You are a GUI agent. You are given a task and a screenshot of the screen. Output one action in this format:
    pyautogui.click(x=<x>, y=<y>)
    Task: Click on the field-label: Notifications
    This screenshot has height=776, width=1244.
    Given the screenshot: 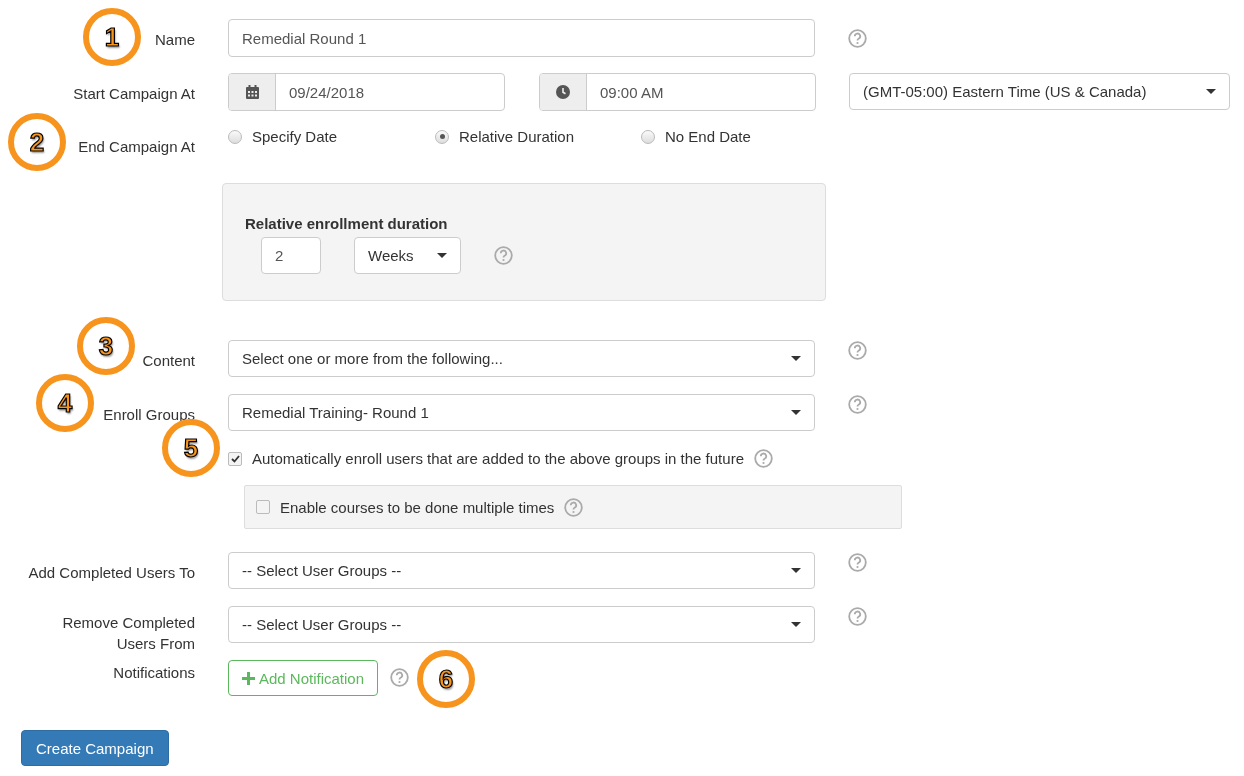 What is the action you would take?
    pyautogui.click(x=153, y=673)
    